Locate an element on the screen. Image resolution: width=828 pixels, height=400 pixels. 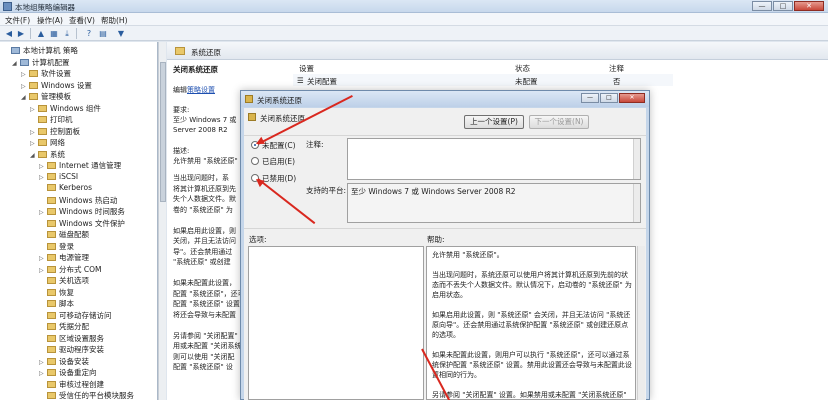
properties-icon: ▤ is located at coordinates (103, 34).